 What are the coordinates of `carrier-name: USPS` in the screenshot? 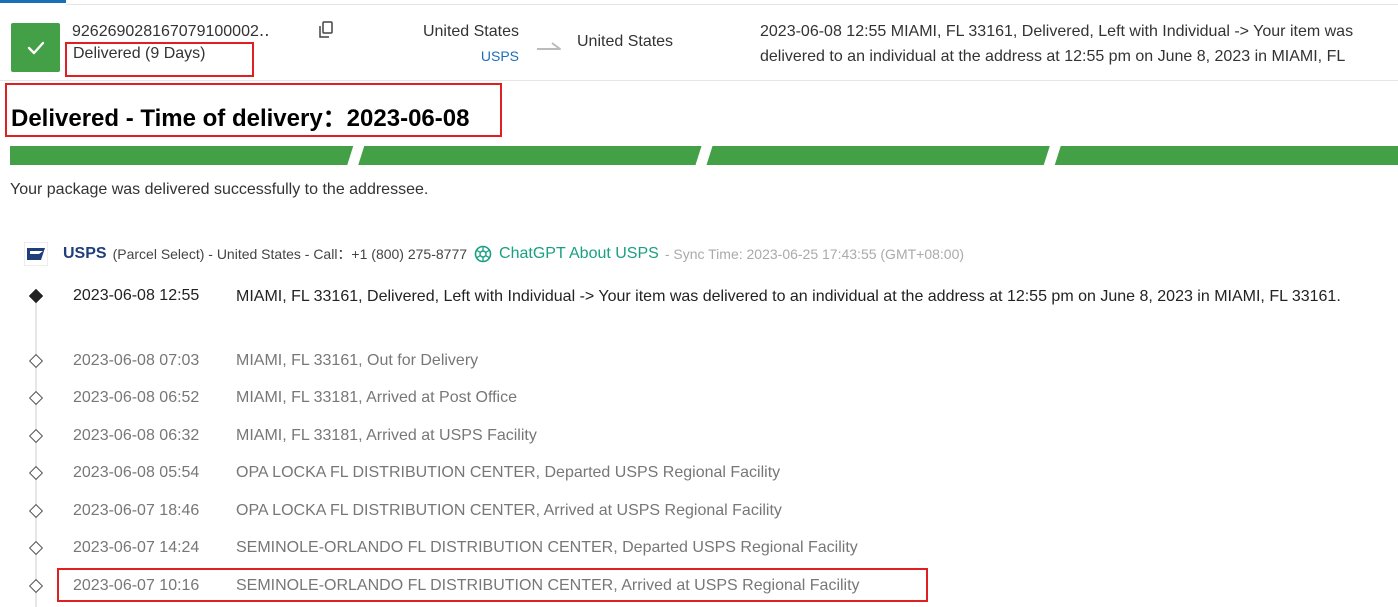 It's located at (85, 254).